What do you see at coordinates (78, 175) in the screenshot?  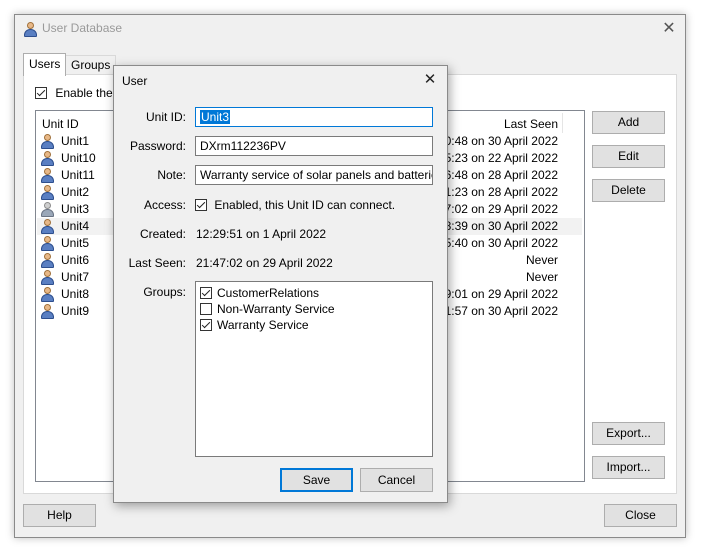 I see `unit-id-text: Unit11` at bounding box center [78, 175].